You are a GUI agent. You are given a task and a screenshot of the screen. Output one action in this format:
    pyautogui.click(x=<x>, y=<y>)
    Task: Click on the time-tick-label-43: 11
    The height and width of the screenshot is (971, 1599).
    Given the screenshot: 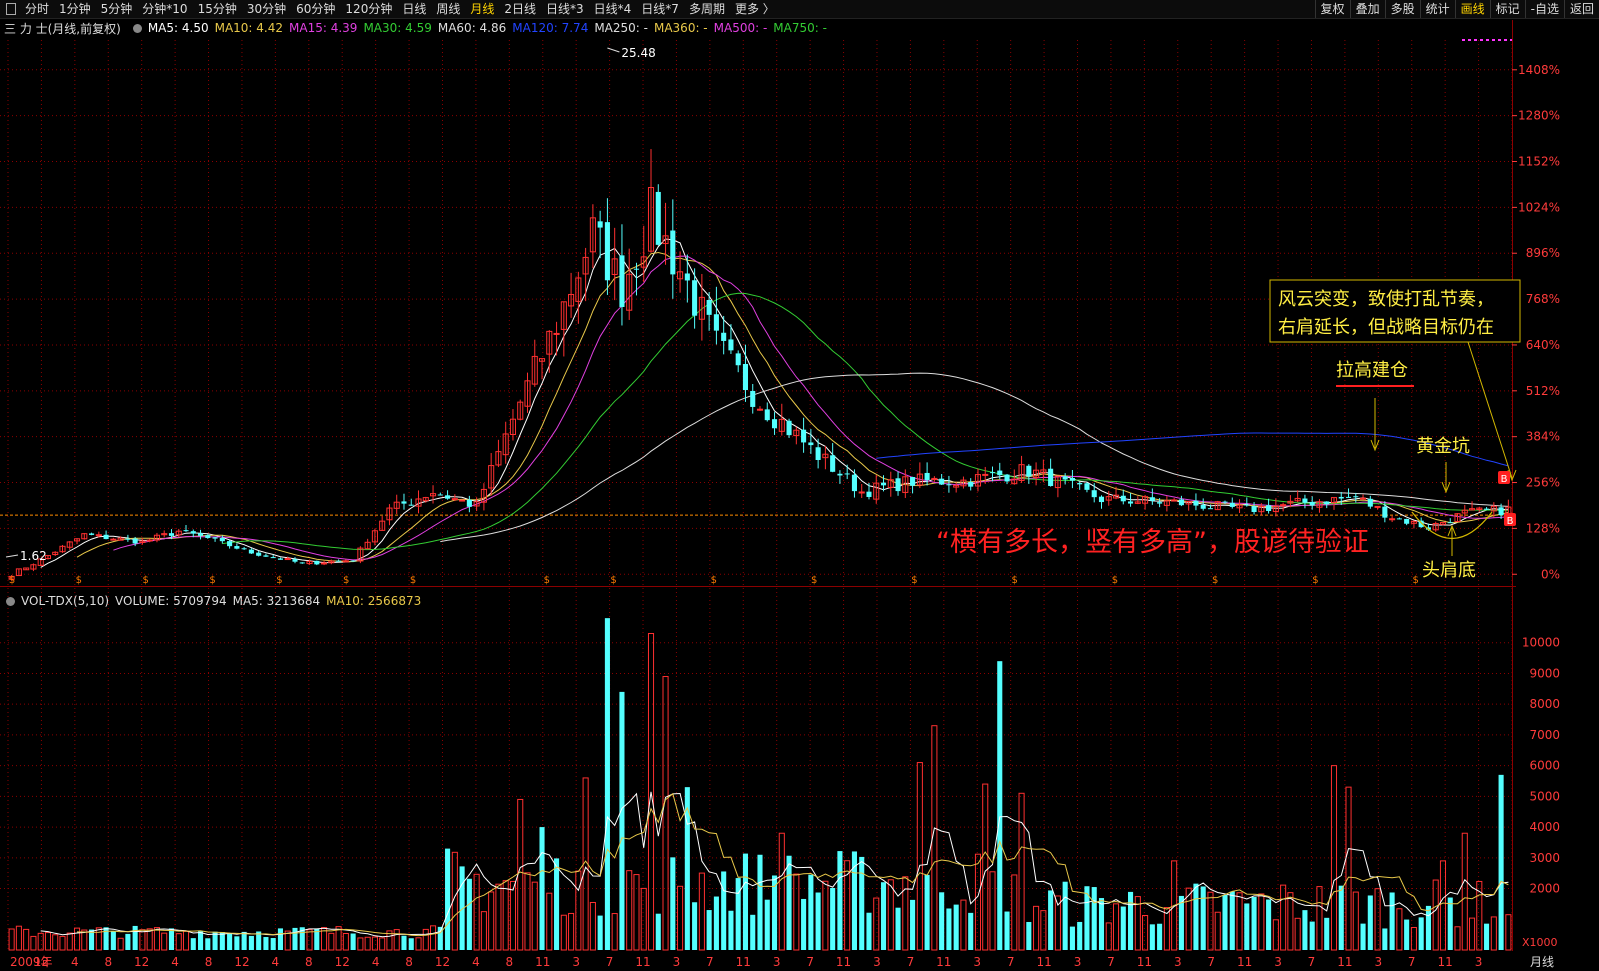 What is the action you would take?
    pyautogui.click(x=1445, y=962)
    